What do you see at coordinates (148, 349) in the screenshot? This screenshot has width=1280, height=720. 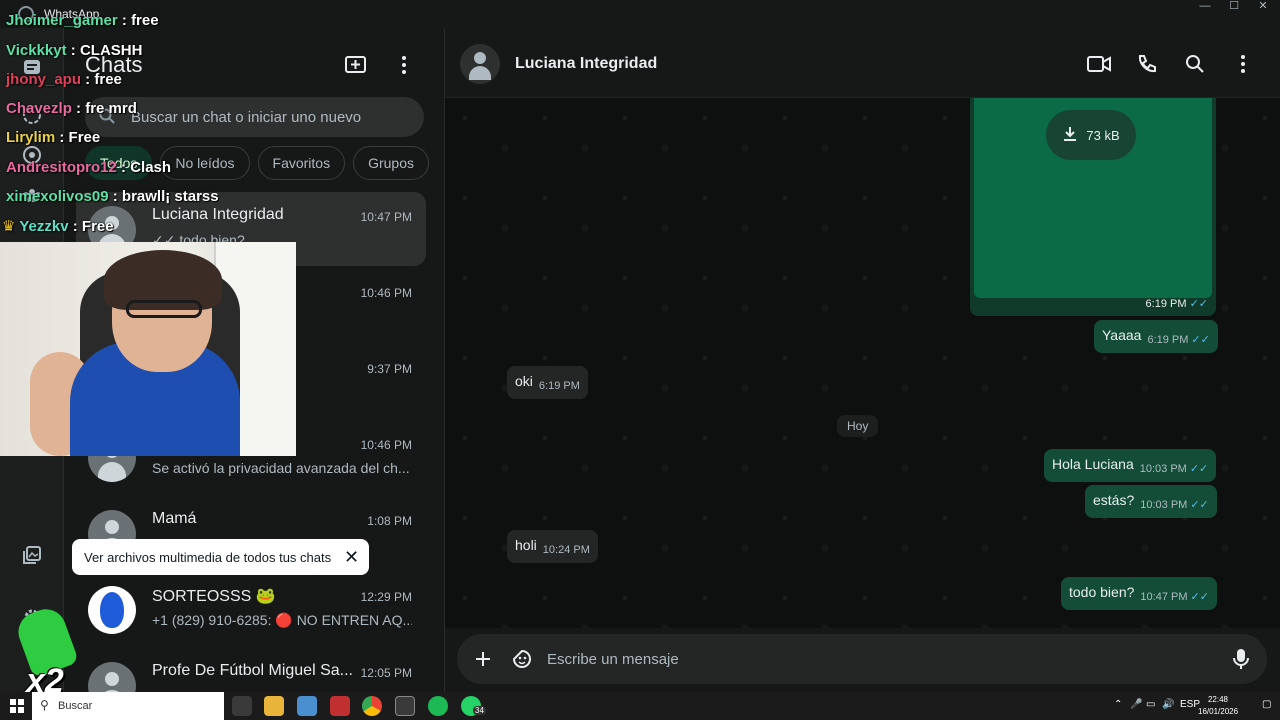 I see `webcam-overlay` at bounding box center [148, 349].